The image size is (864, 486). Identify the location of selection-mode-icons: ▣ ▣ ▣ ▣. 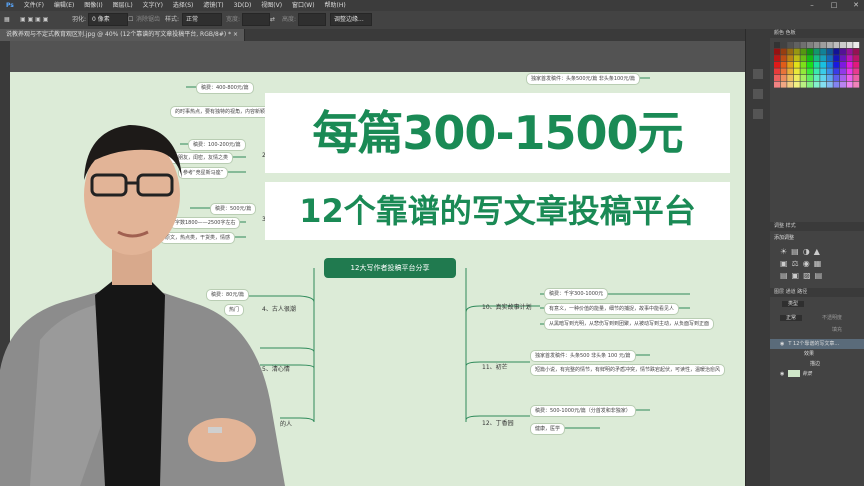
(34, 20).